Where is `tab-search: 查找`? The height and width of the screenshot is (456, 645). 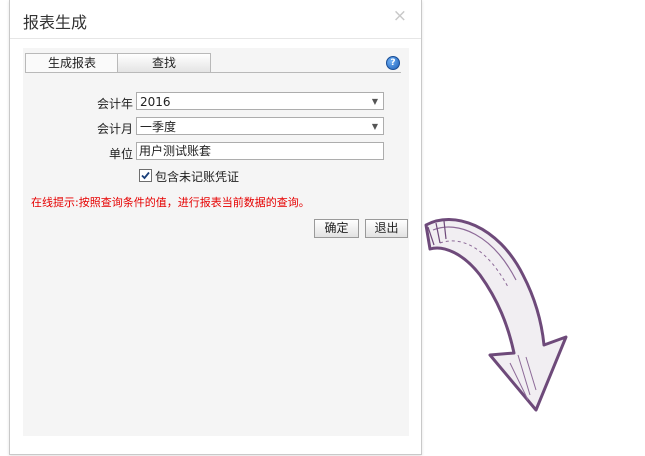 tab-search: 查找 is located at coordinates (164, 62).